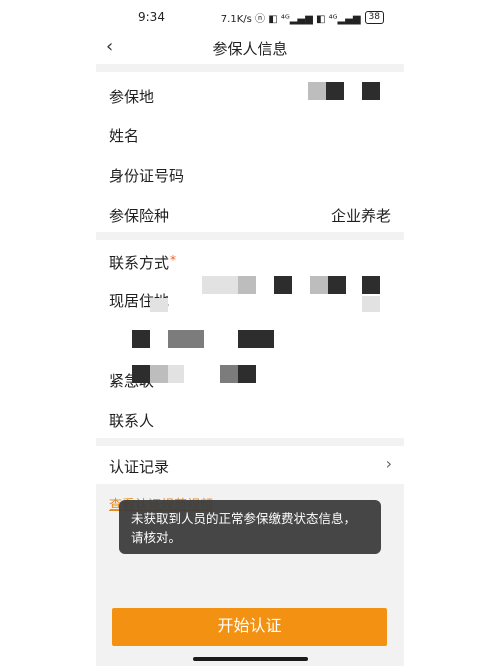 This screenshot has height=666, width=500. I want to click on toast-line-2: 请核对。, so click(156, 537).